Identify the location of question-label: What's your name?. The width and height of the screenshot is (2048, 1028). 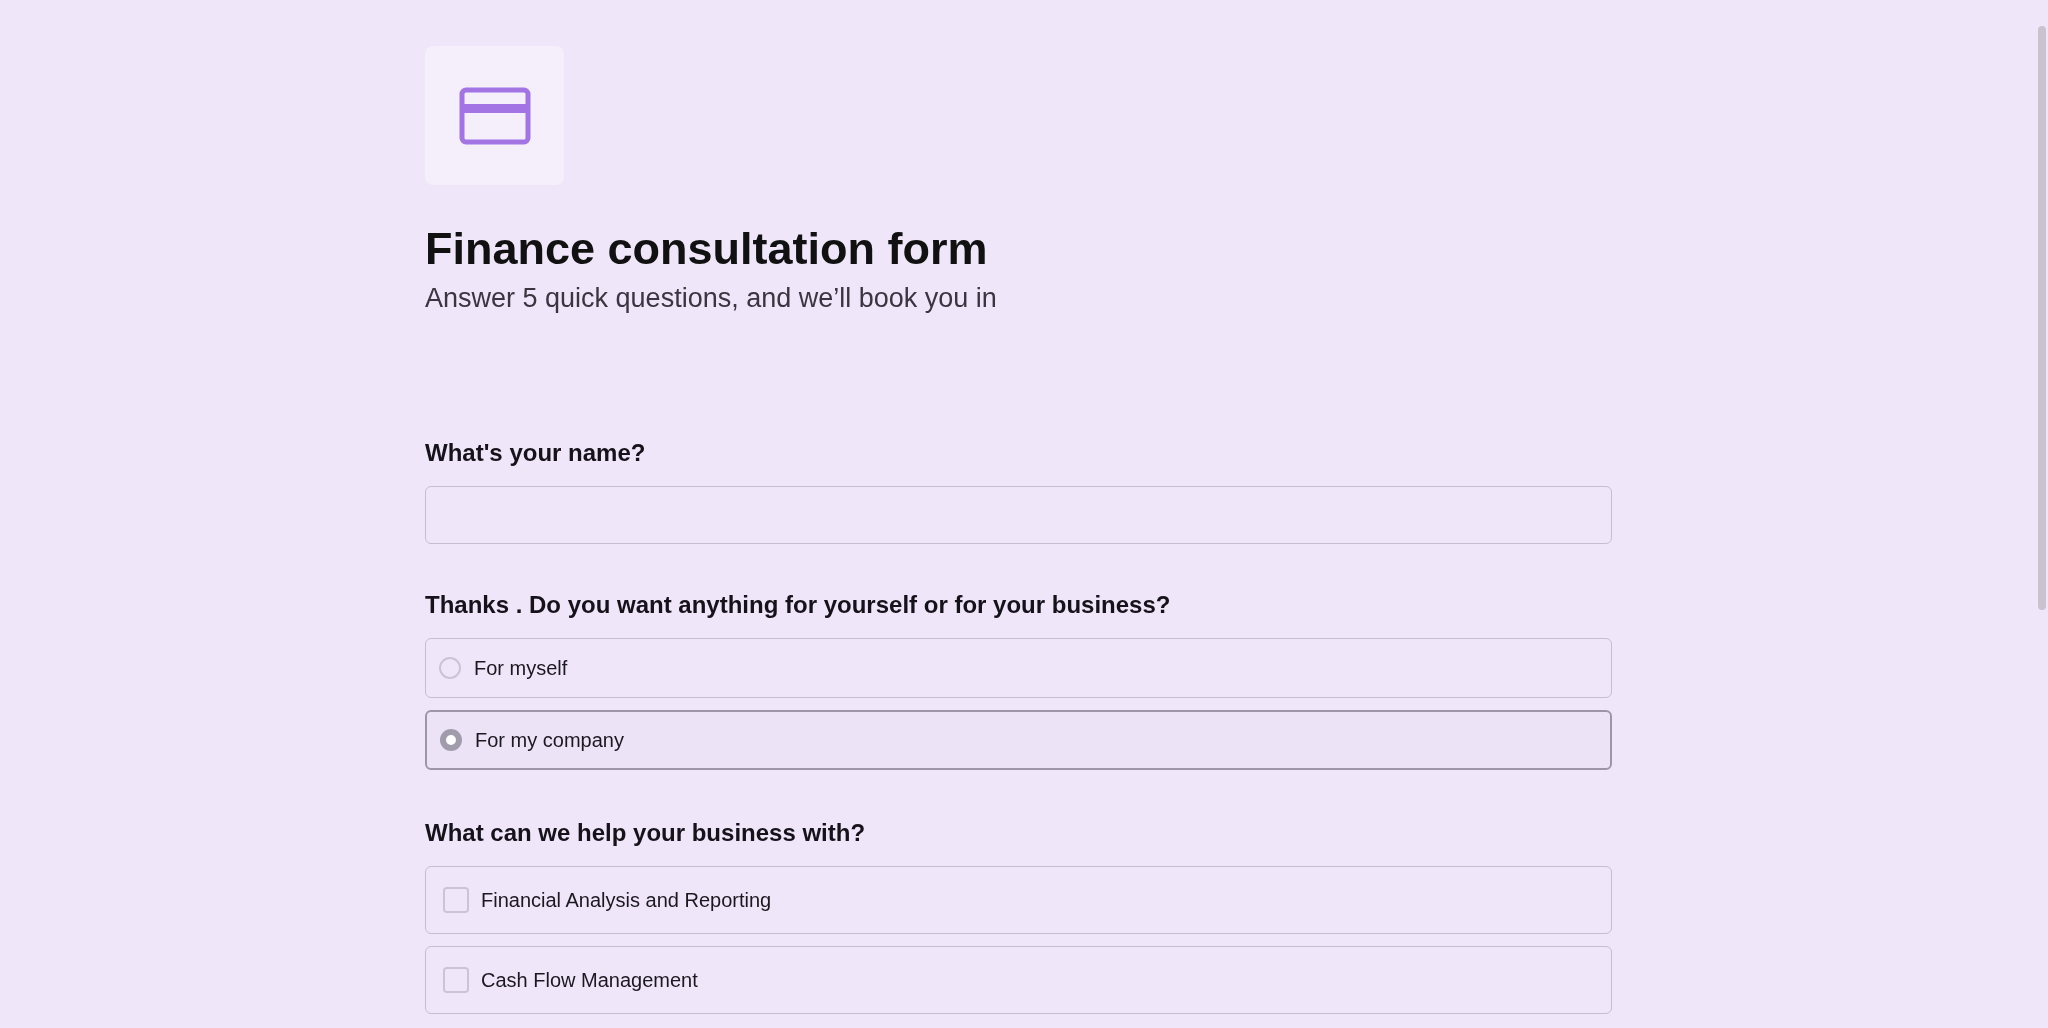
(536, 453).